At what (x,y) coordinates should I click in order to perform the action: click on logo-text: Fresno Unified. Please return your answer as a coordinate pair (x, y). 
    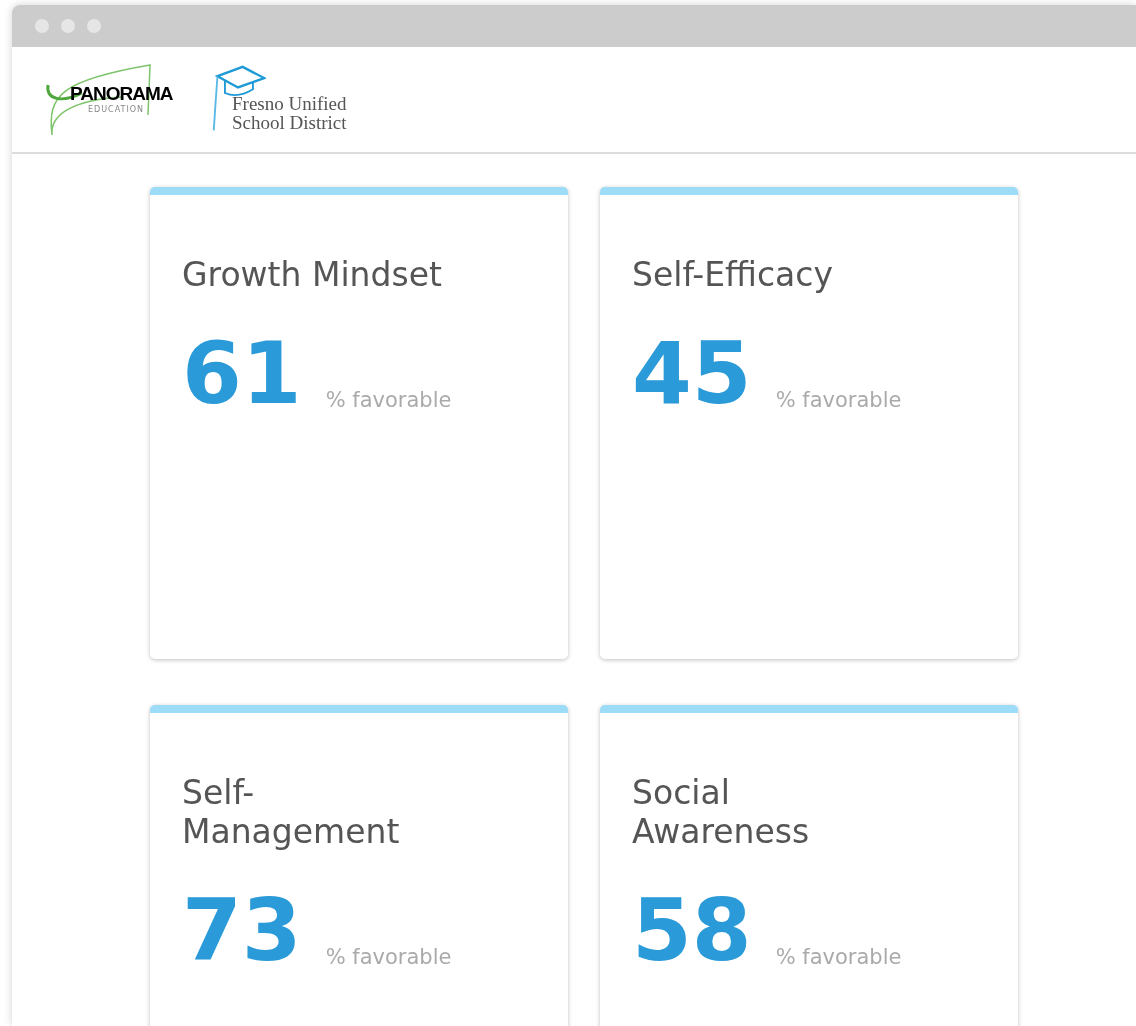
    Looking at the image, I should click on (289, 103).